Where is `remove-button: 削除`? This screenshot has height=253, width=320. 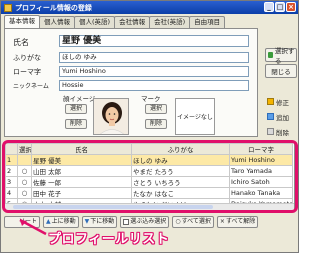
remove-button: 削除 is located at coordinates (281, 131).